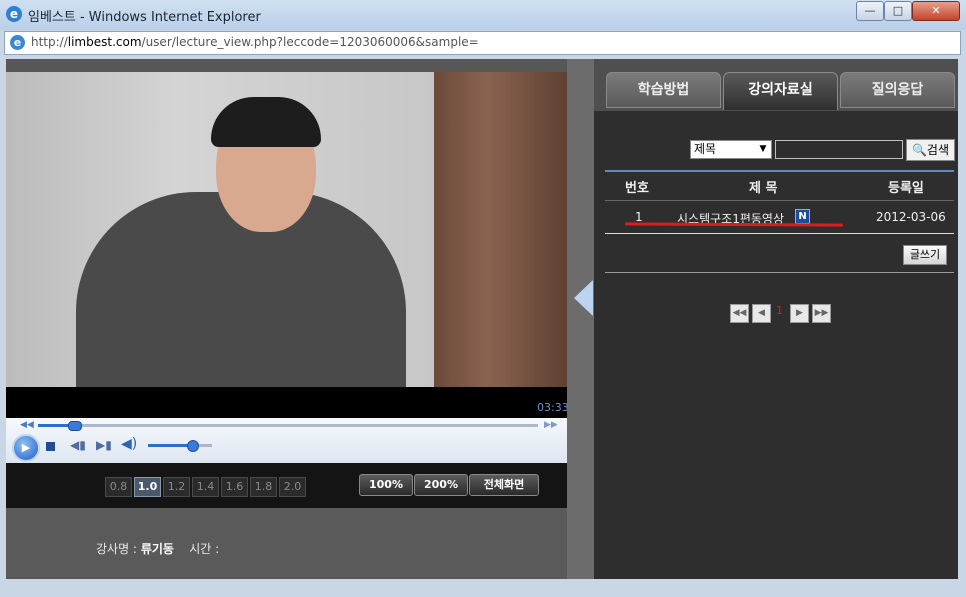 Image resolution: width=966 pixels, height=597 pixels. What do you see at coordinates (911, 217) in the screenshot?
I see `row-date: 2012-03-06` at bounding box center [911, 217].